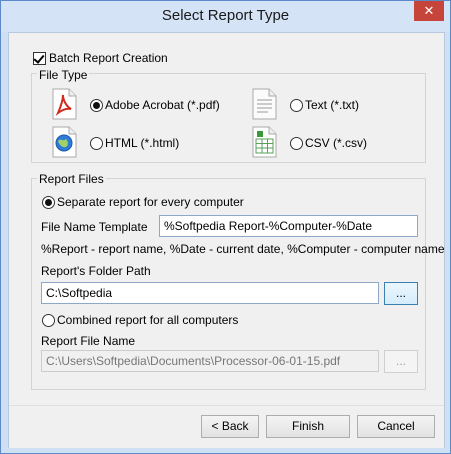  I want to click on csv-file-icon, so click(264, 142).